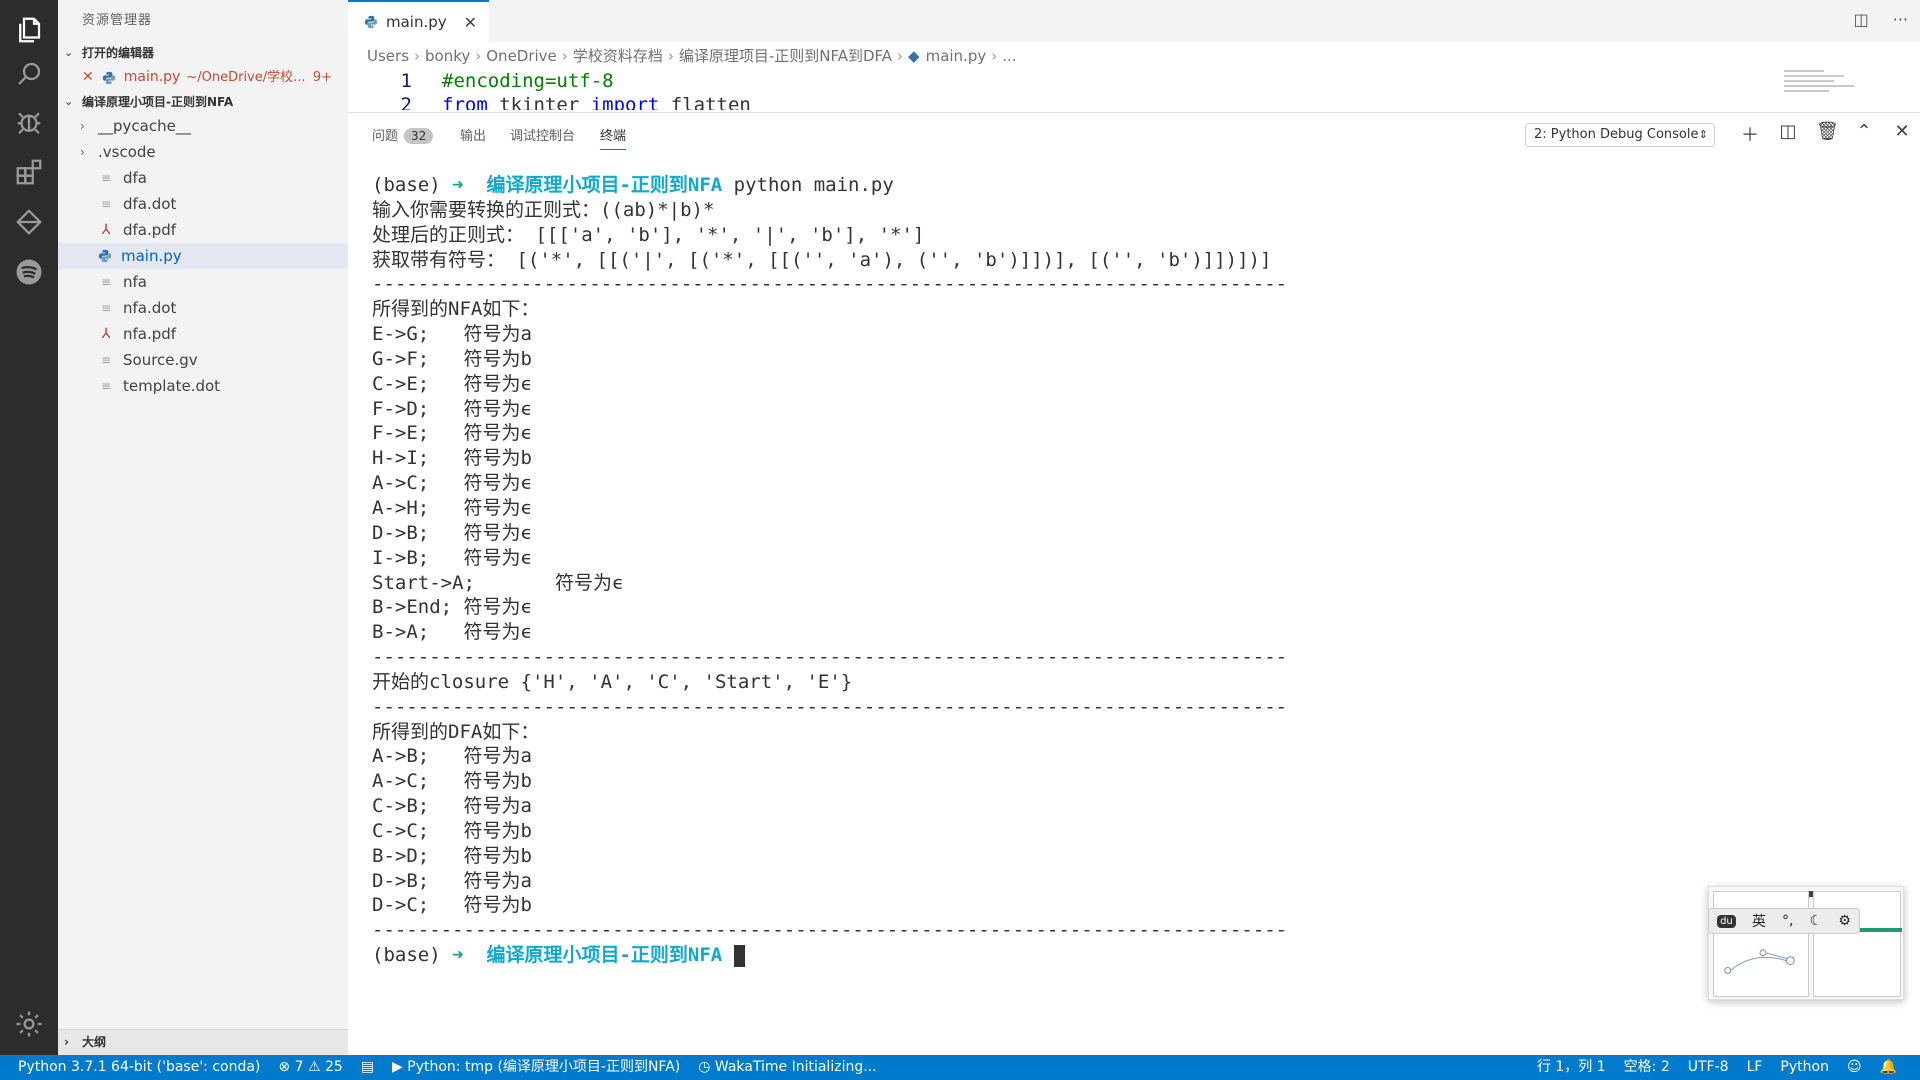 This screenshot has width=1920, height=1080. I want to click on tree-file-nfa-pdf: ⅄ nfa.pdf, so click(203, 334).